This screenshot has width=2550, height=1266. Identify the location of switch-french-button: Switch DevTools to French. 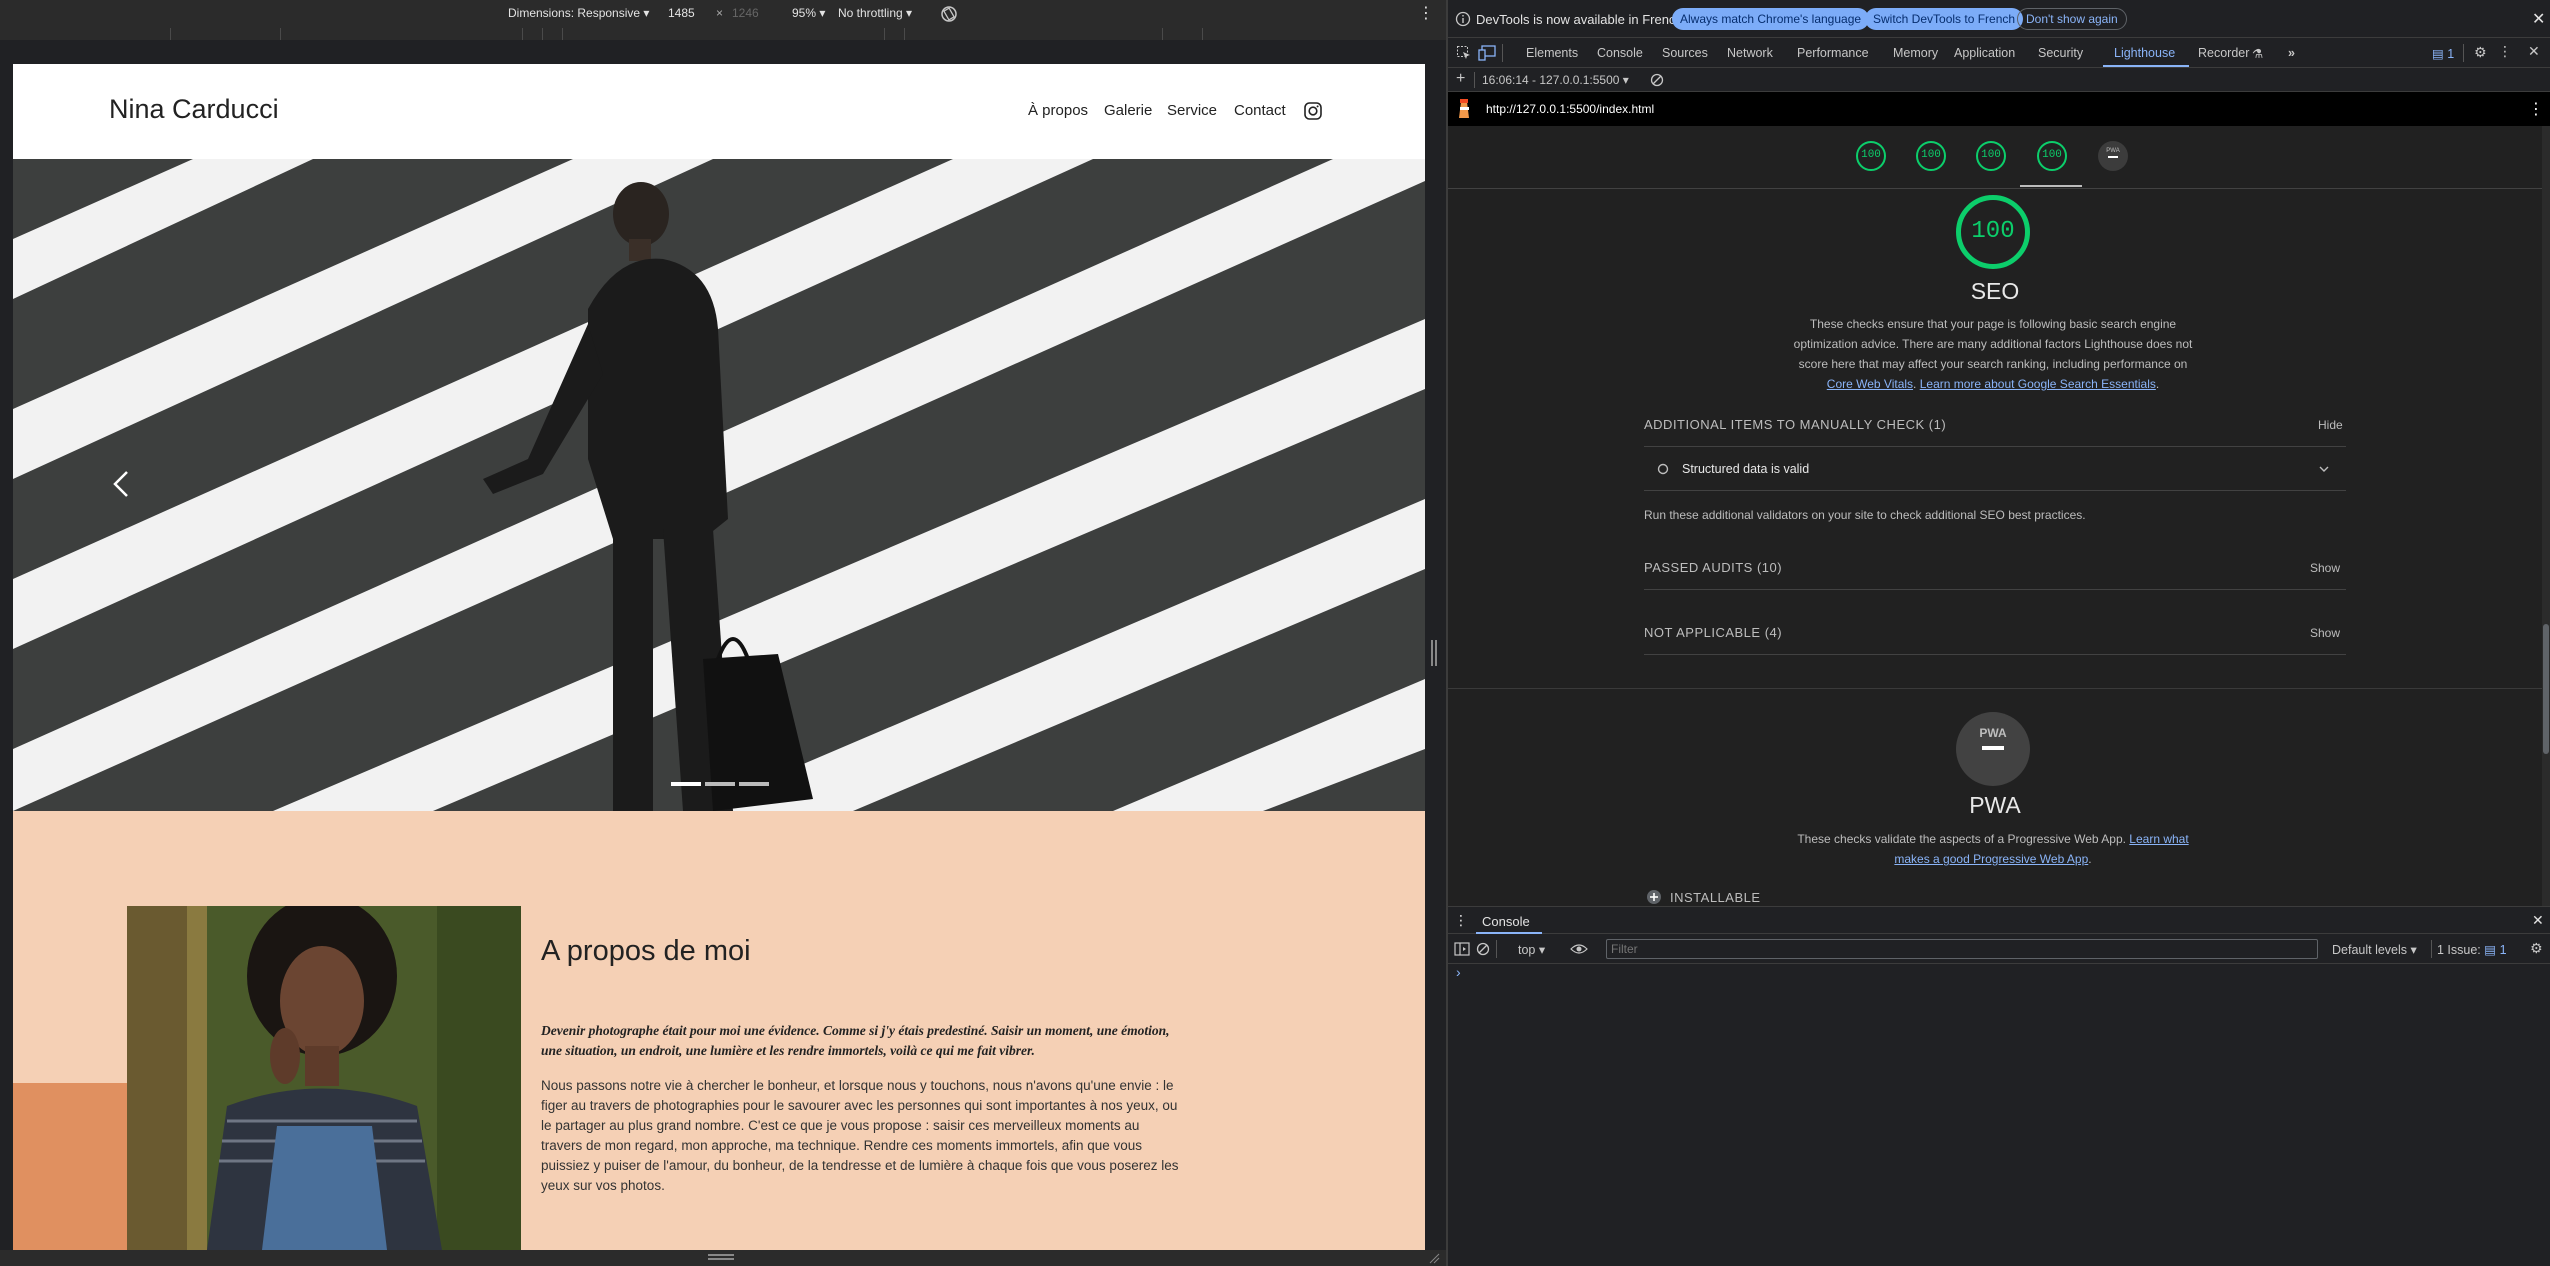
(1944, 19).